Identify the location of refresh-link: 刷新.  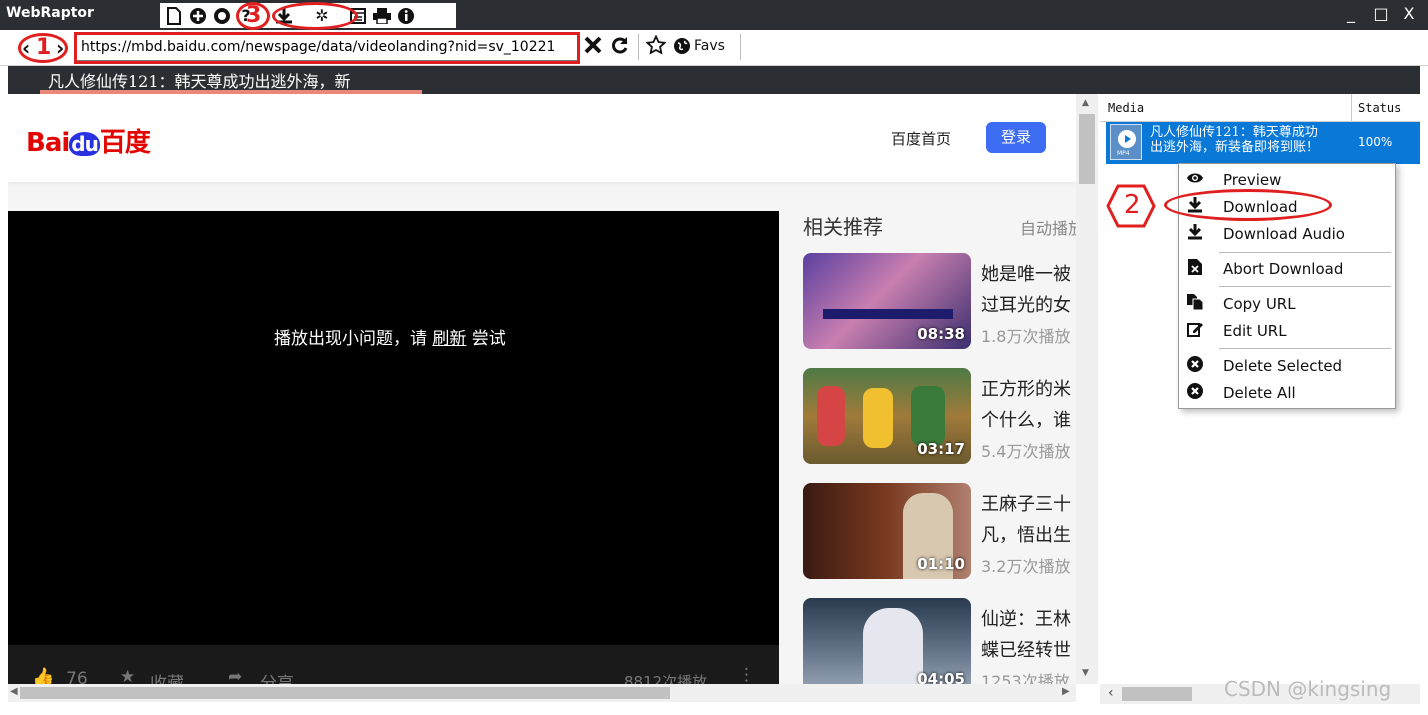
(449, 339).